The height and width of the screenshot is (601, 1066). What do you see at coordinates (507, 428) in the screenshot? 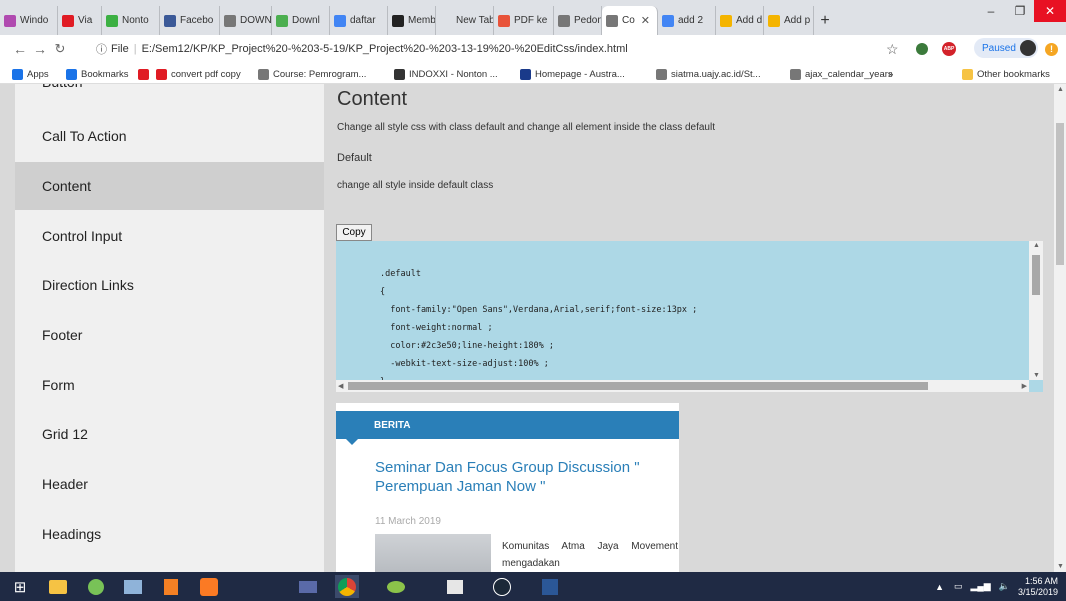
I see `card-header: BERITA` at bounding box center [507, 428].